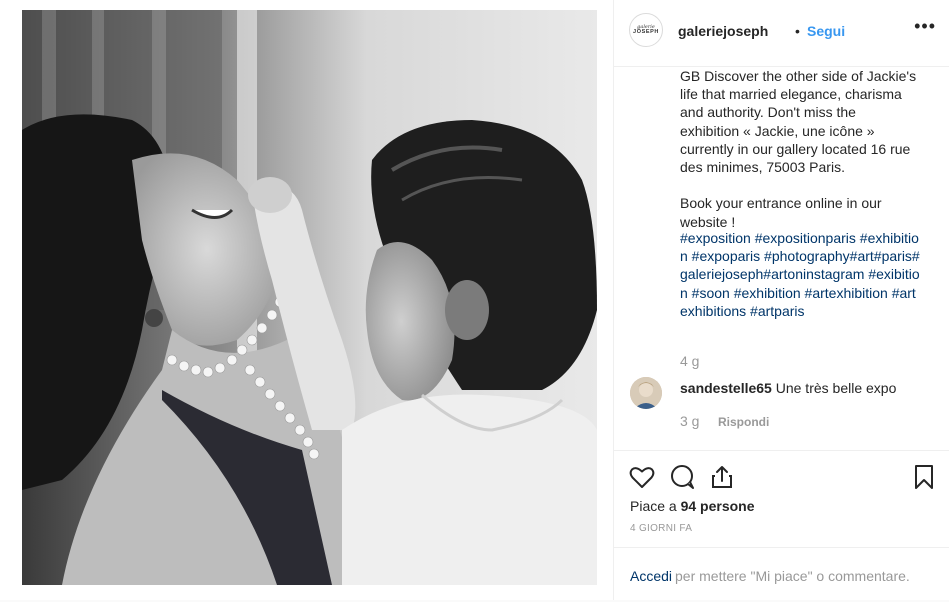  What do you see at coordinates (689, 421) in the screenshot?
I see `comment-timestamp: 3 g` at bounding box center [689, 421].